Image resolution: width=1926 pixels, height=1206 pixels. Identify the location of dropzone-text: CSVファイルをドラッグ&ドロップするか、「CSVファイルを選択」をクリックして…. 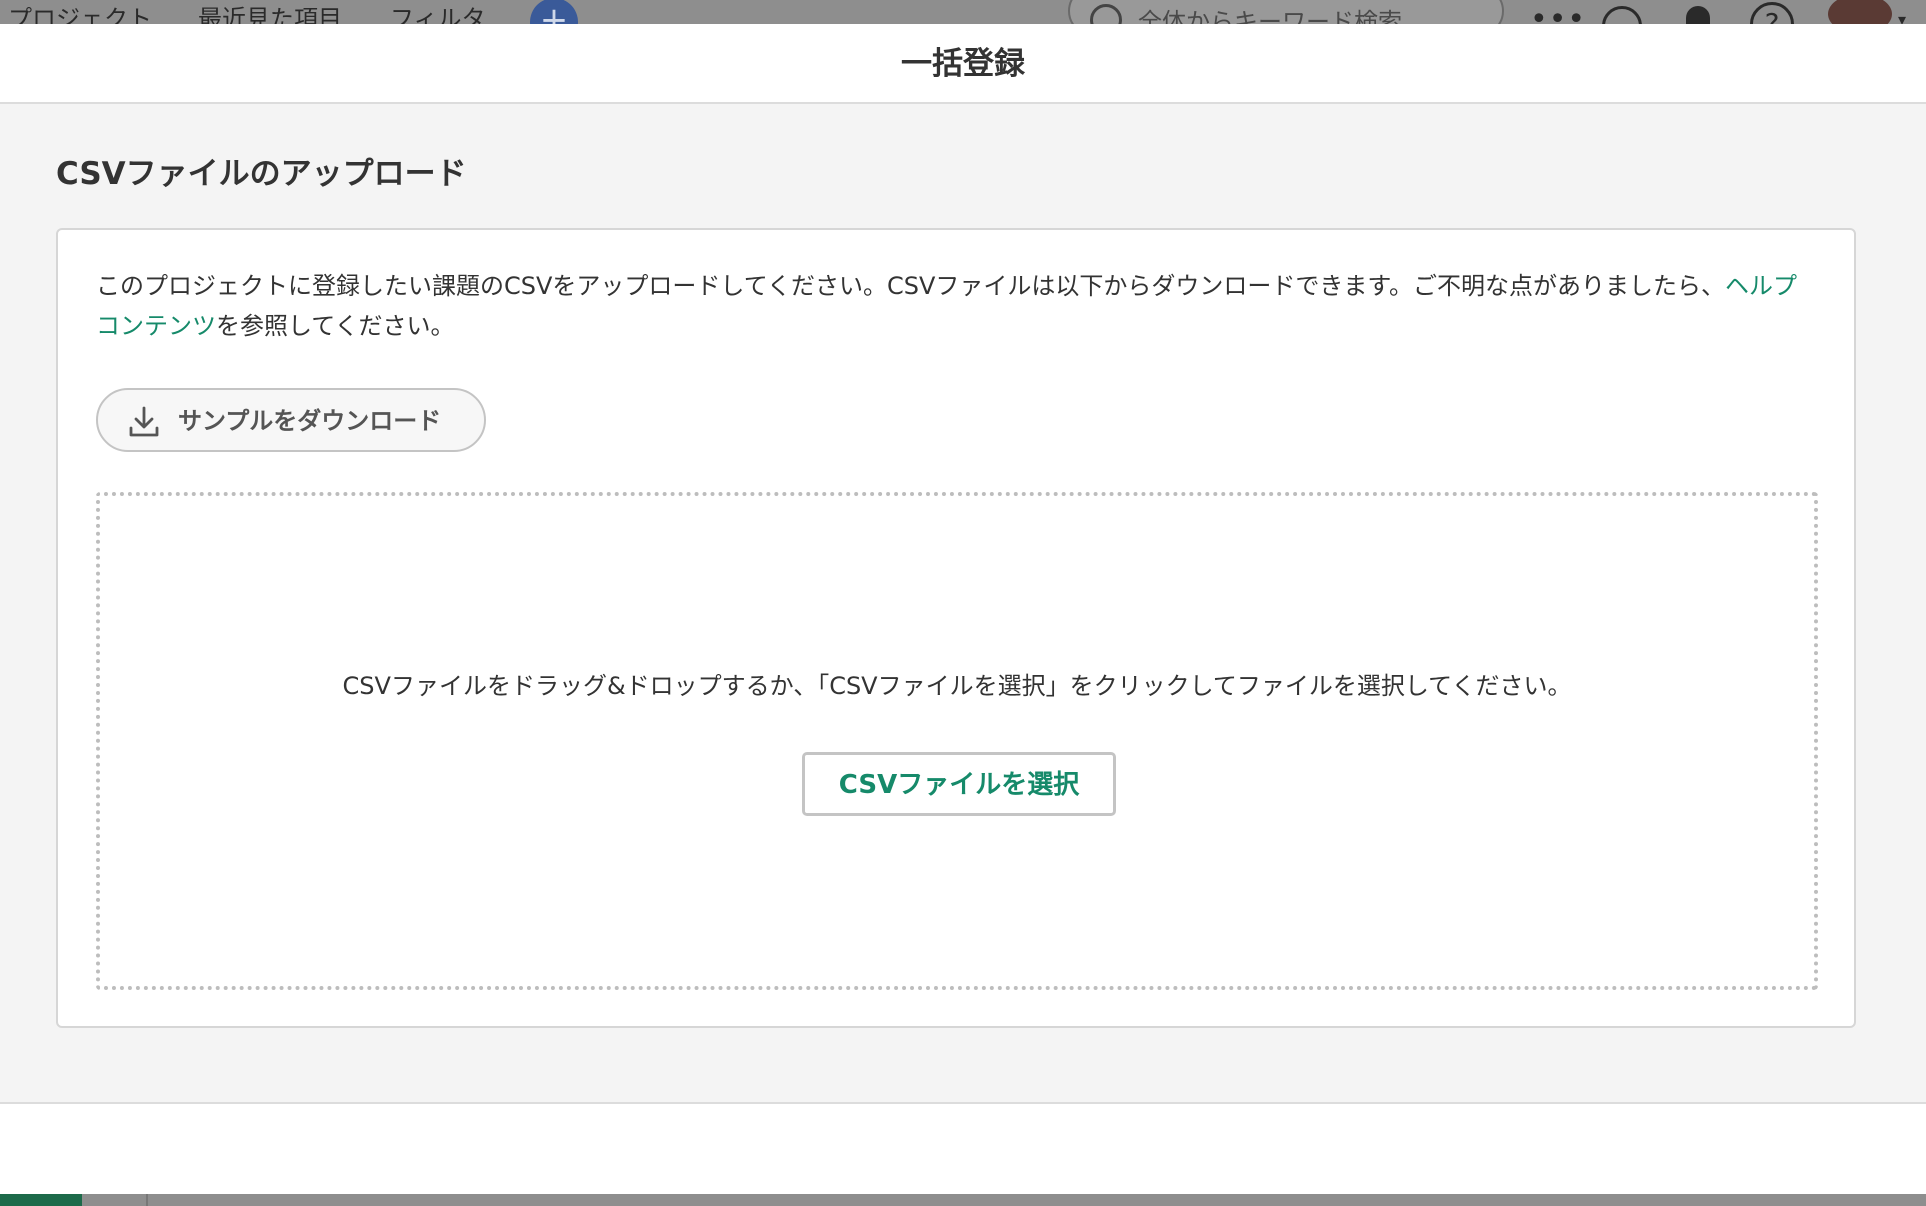
(957, 686).